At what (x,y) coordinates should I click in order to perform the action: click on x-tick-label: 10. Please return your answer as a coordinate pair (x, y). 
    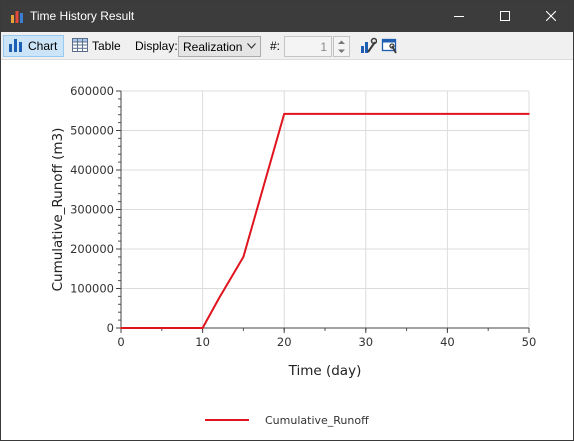
    Looking at the image, I should click on (202, 342).